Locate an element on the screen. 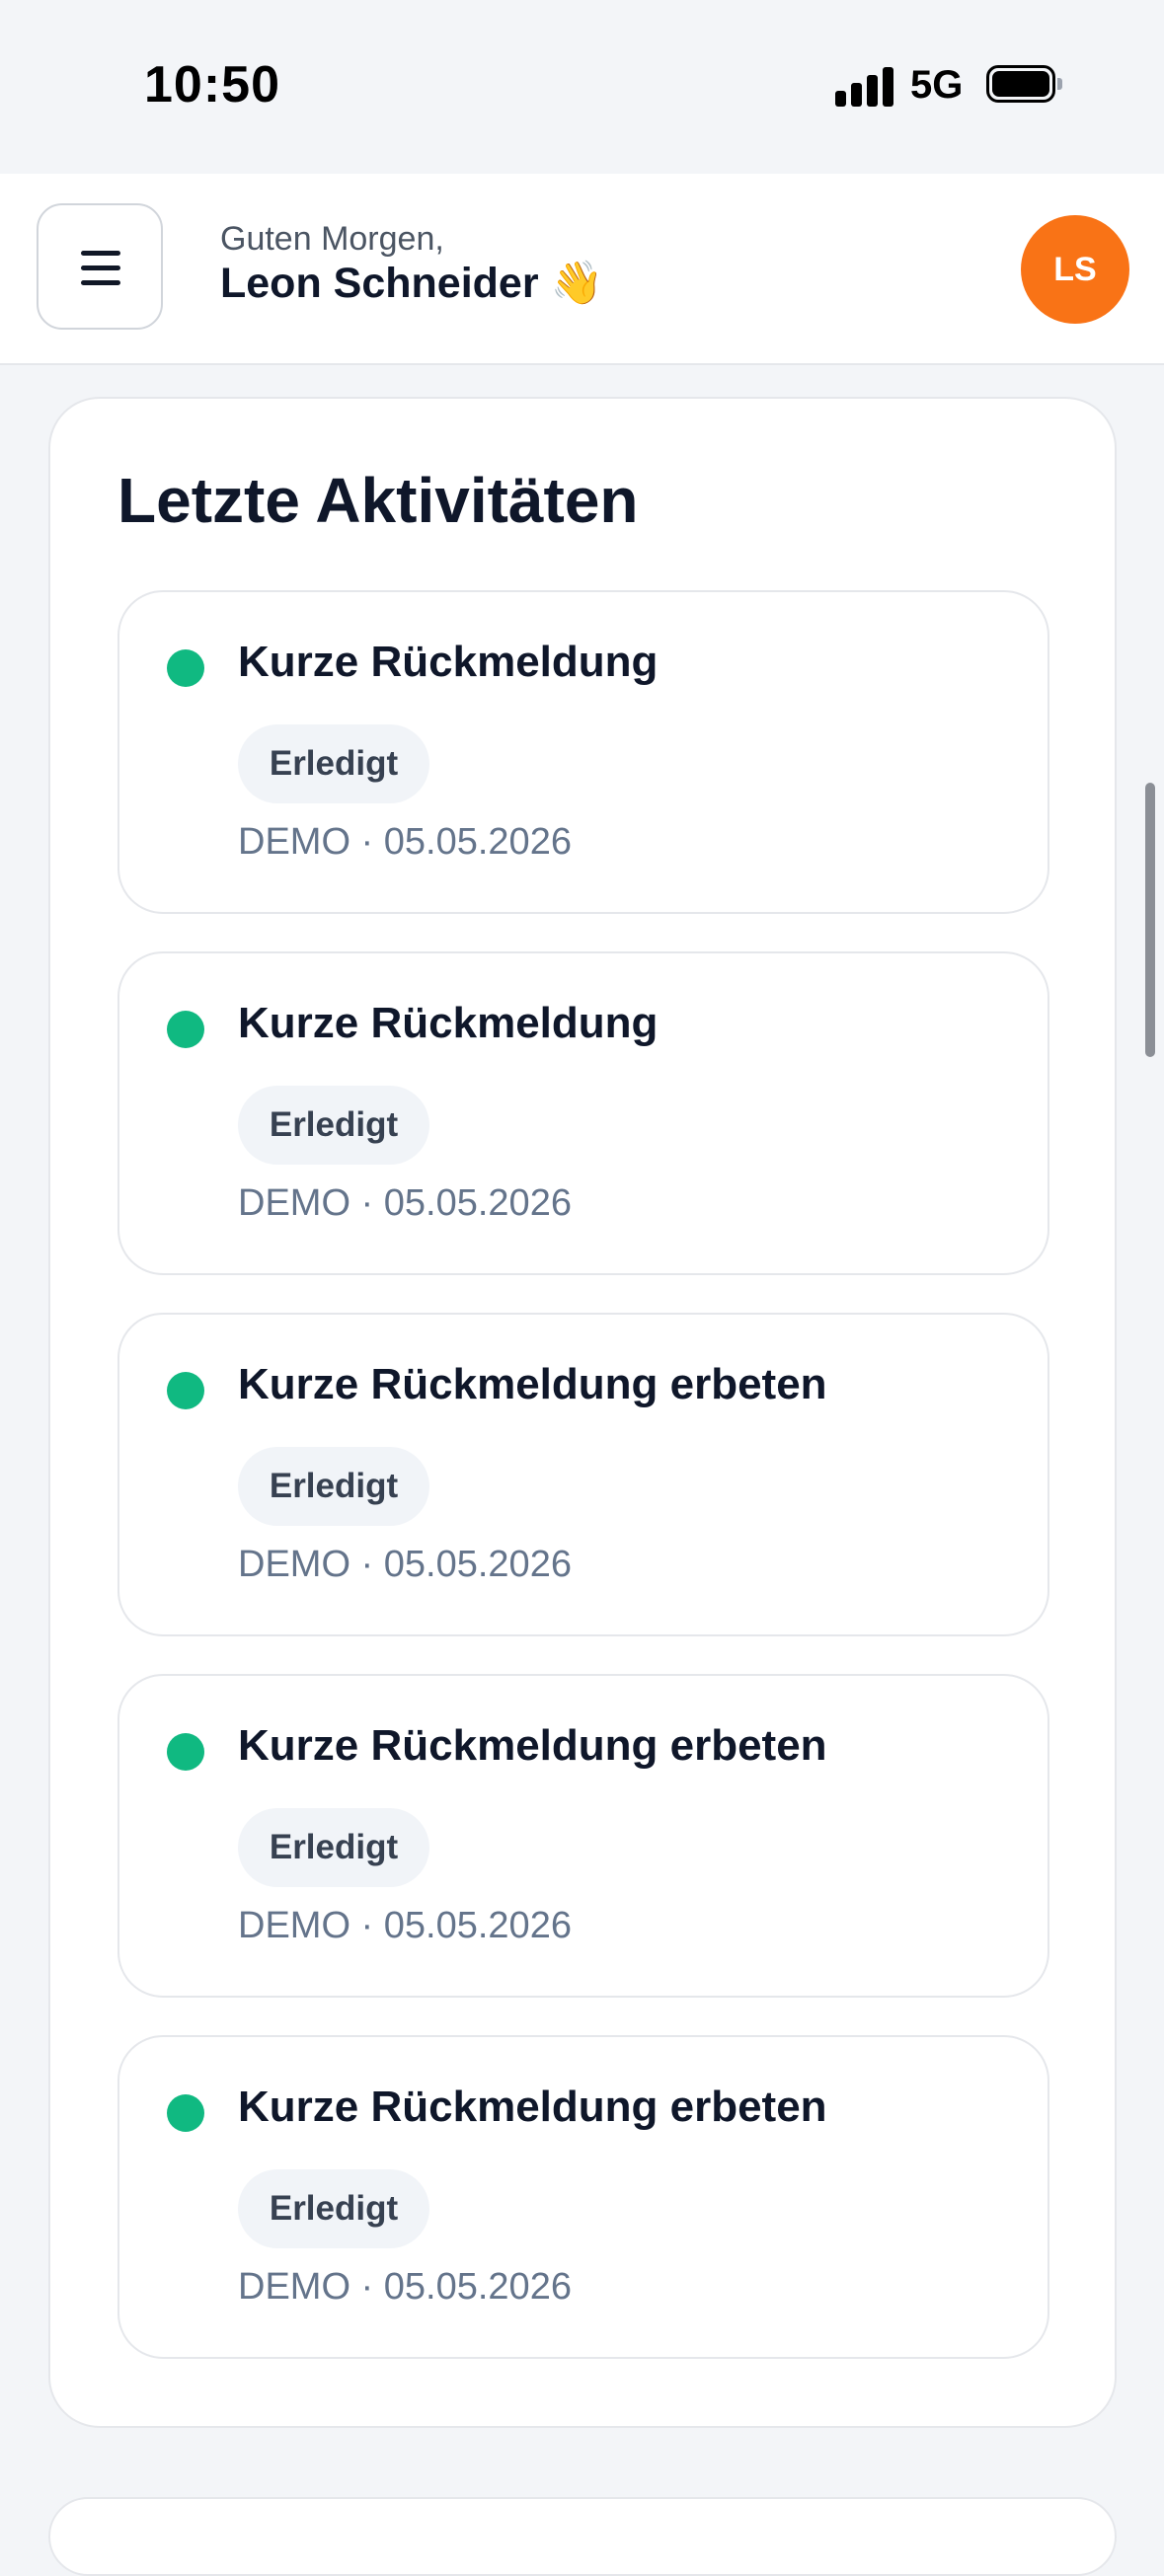 The image size is (1164, 2576). cellular-signal-icon is located at coordinates (864, 87).